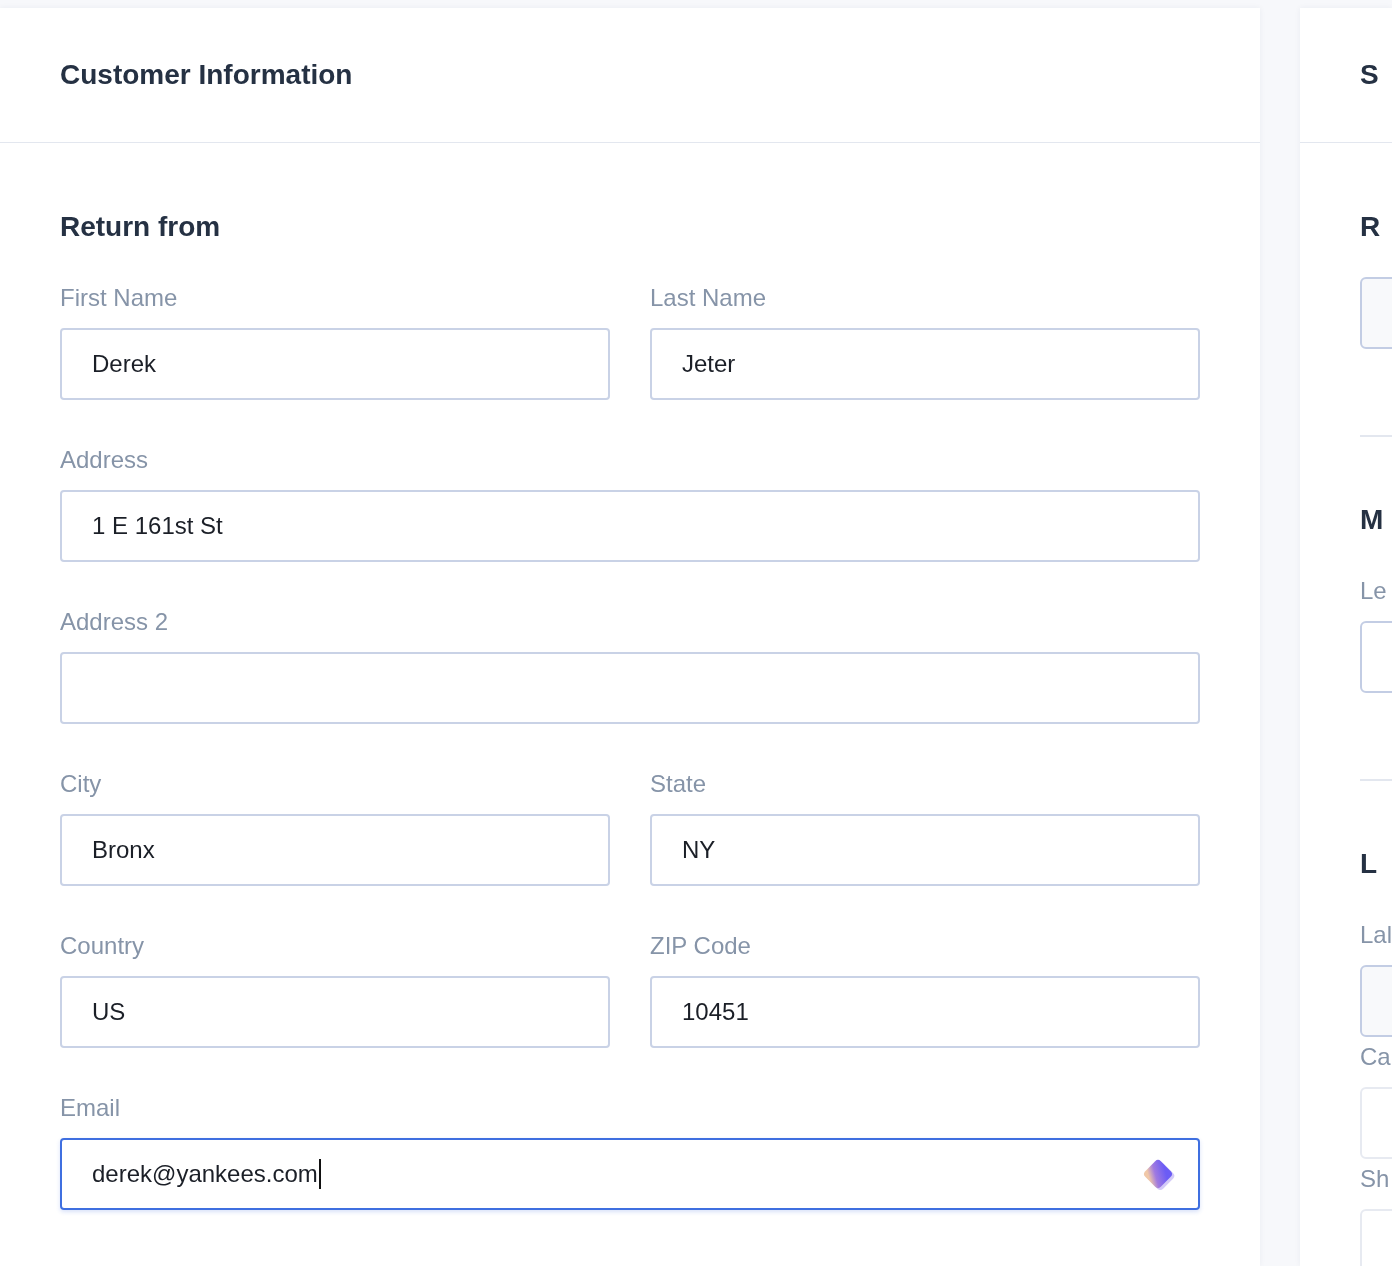 This screenshot has width=1392, height=1266. Describe the element at coordinates (925, 364) in the screenshot. I see `input-field: Jeter` at that location.